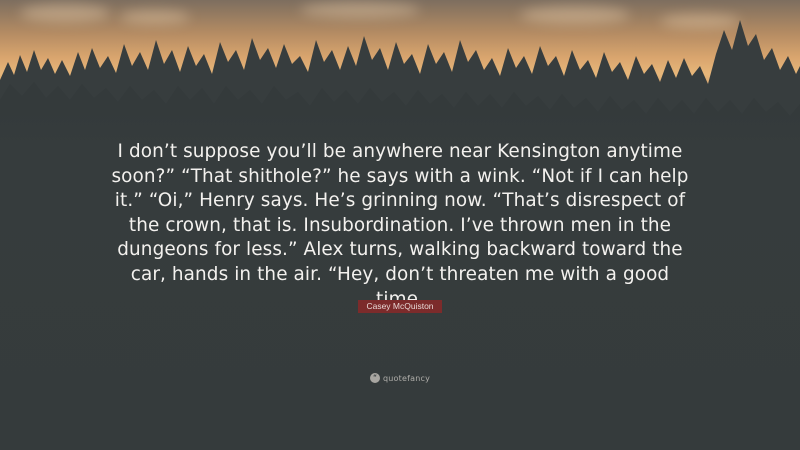 This screenshot has width=800, height=450. I want to click on quote-mark-icon: “, so click(374, 378).